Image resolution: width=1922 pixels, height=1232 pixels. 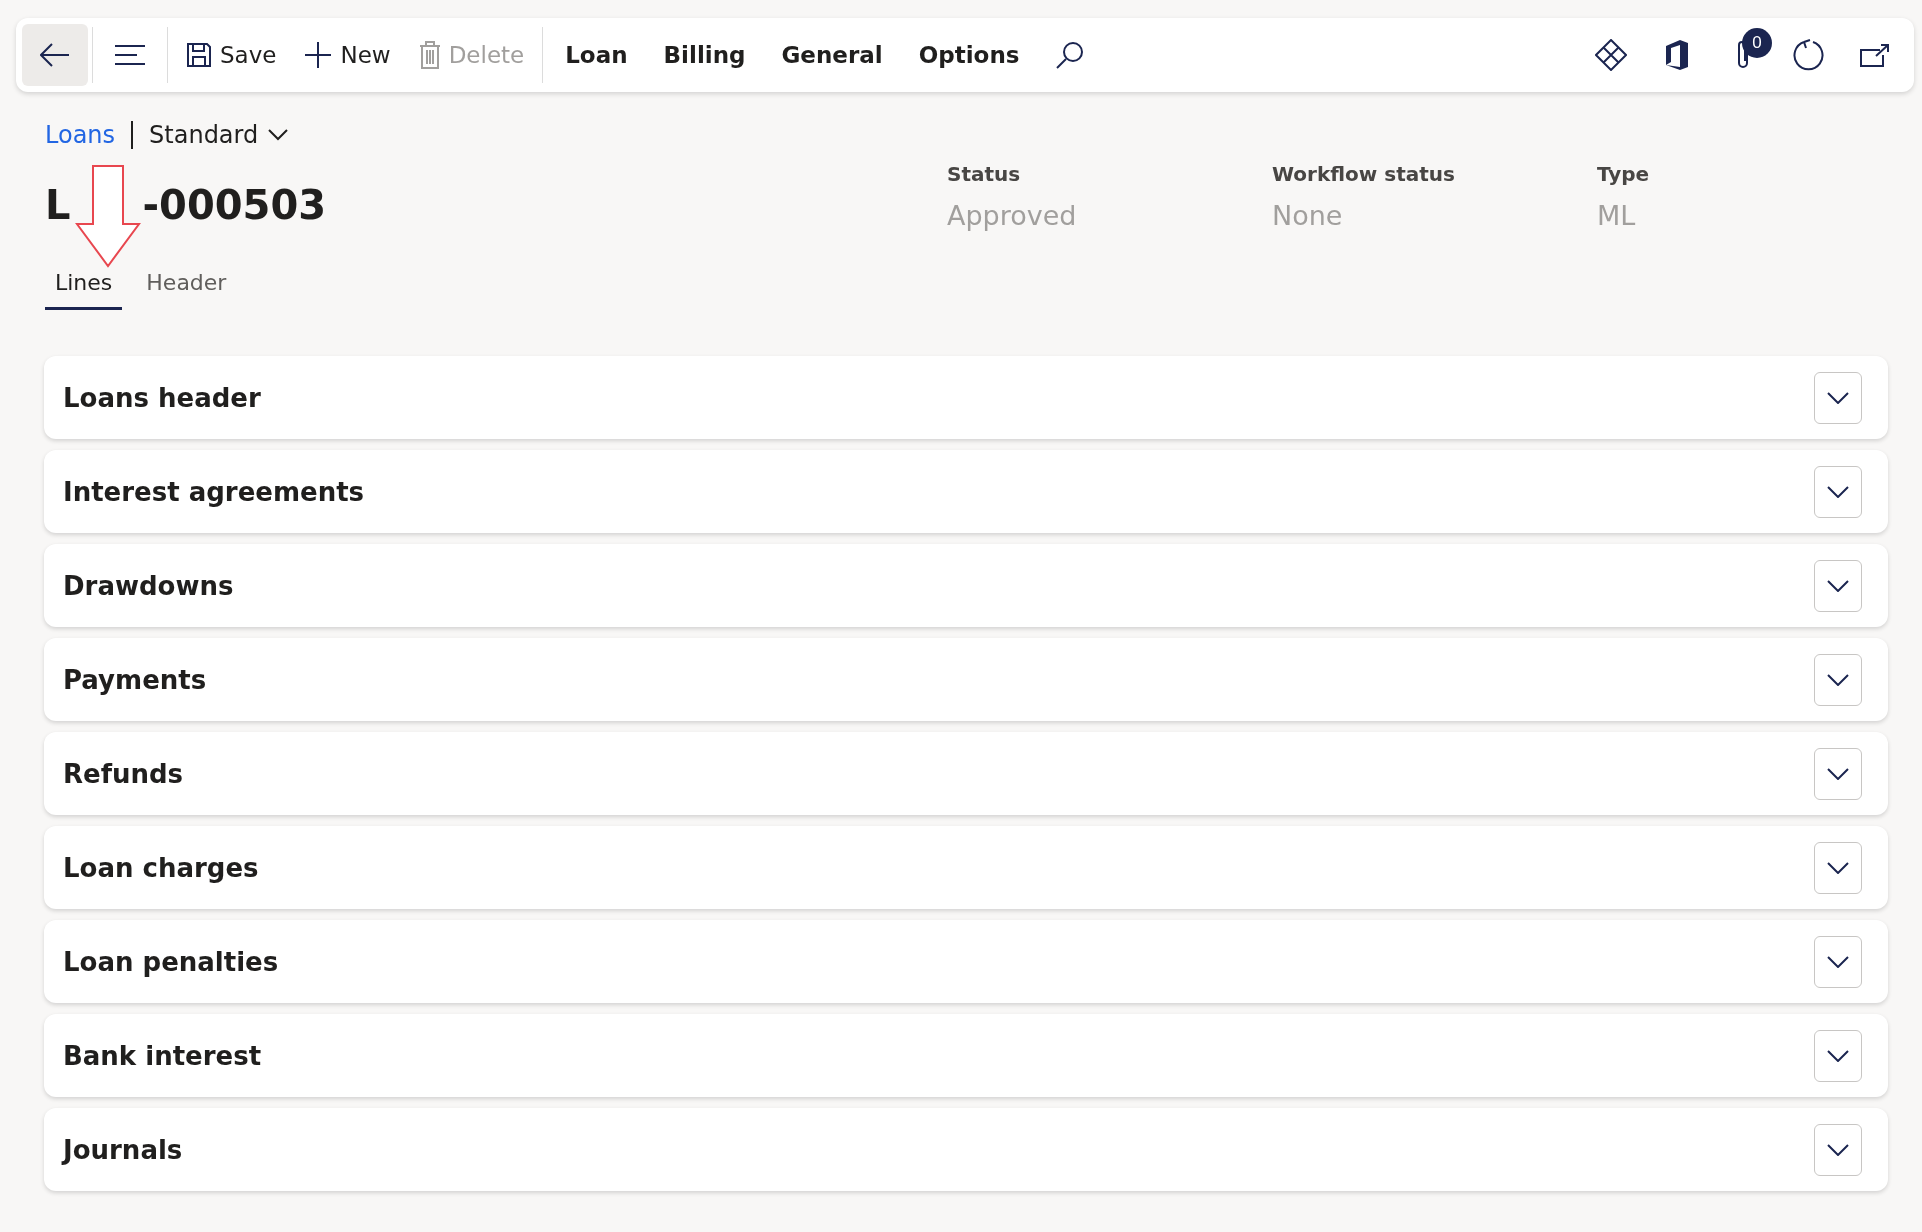 I want to click on tab: Lines, so click(x=84, y=287).